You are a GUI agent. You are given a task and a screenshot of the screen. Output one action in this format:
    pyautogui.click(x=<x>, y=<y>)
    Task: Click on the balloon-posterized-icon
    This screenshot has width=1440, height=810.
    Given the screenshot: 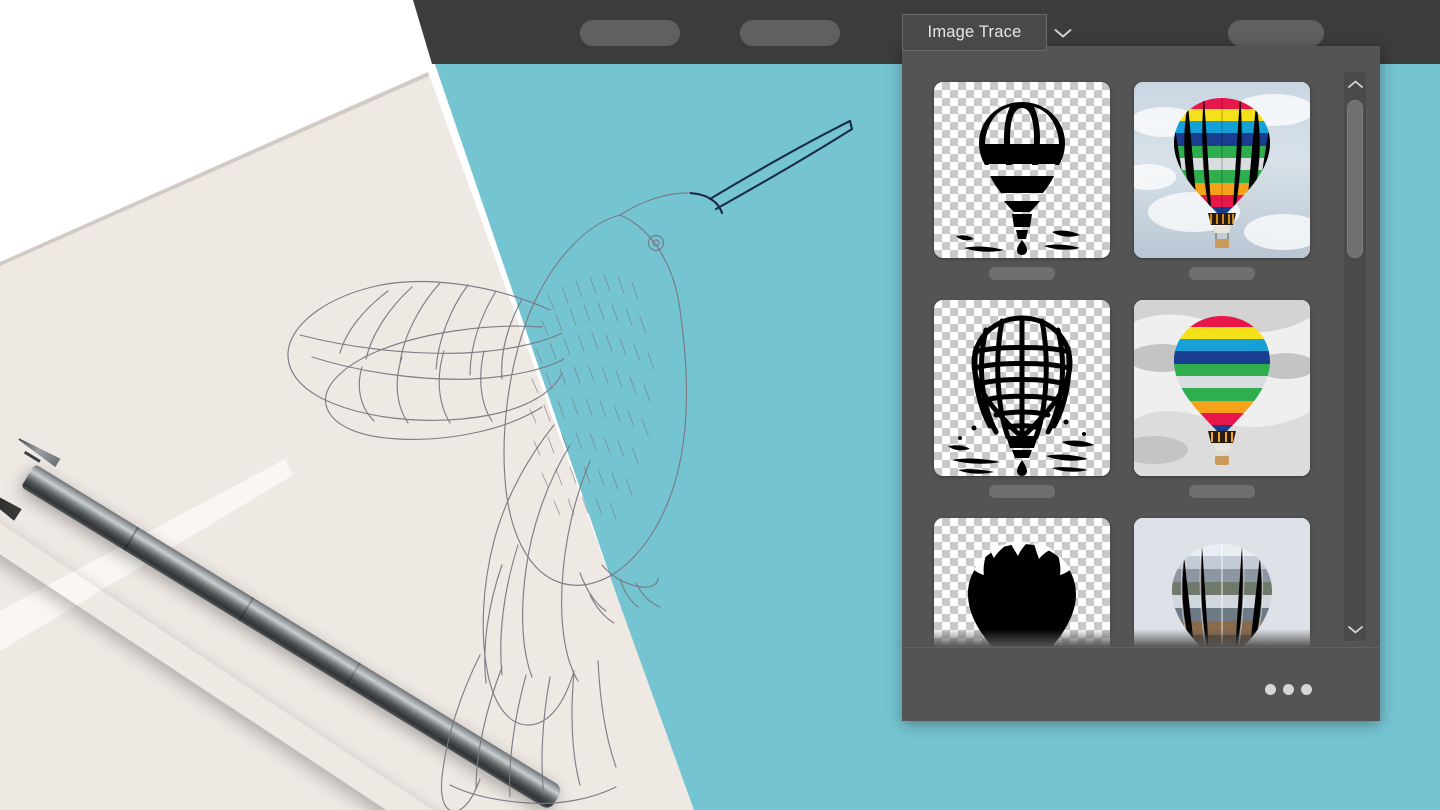 What is the action you would take?
    pyautogui.click(x=1222, y=388)
    